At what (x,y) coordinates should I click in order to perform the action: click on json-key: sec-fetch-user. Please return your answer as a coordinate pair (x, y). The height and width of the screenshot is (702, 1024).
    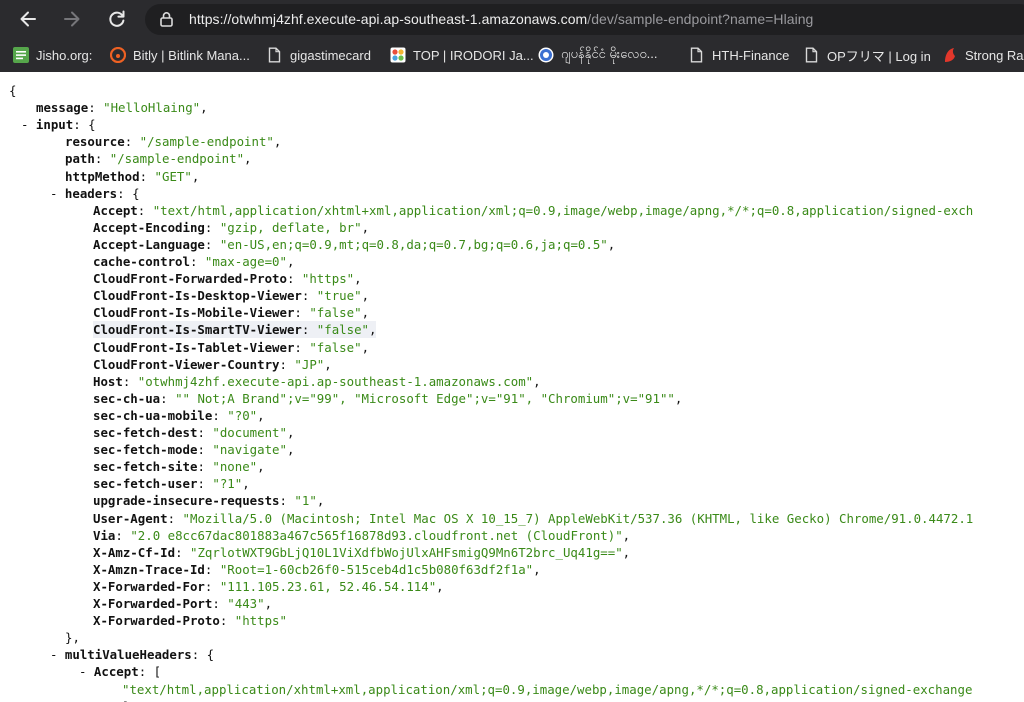
    Looking at the image, I should click on (145, 483).